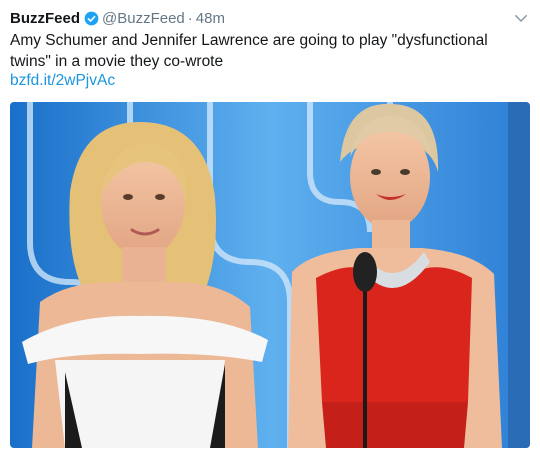 The height and width of the screenshot is (458, 540). I want to click on chevron-down-icon, so click(521, 18).